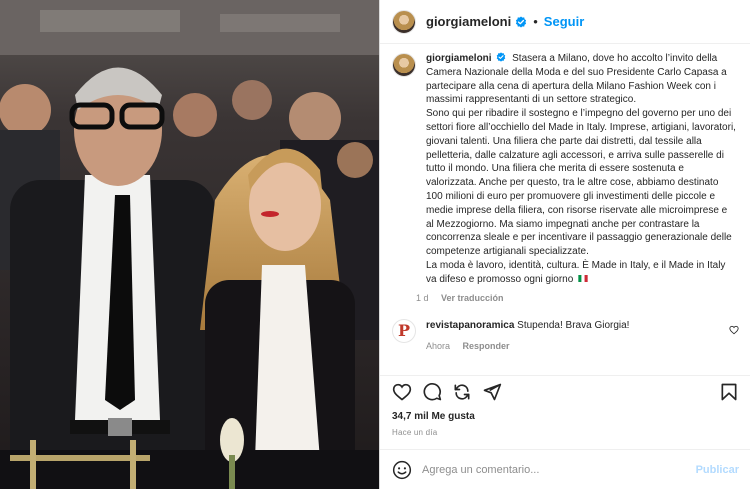 Image resolution: width=750 pixels, height=489 pixels. I want to click on commenter-avatar: P, so click(404, 330).